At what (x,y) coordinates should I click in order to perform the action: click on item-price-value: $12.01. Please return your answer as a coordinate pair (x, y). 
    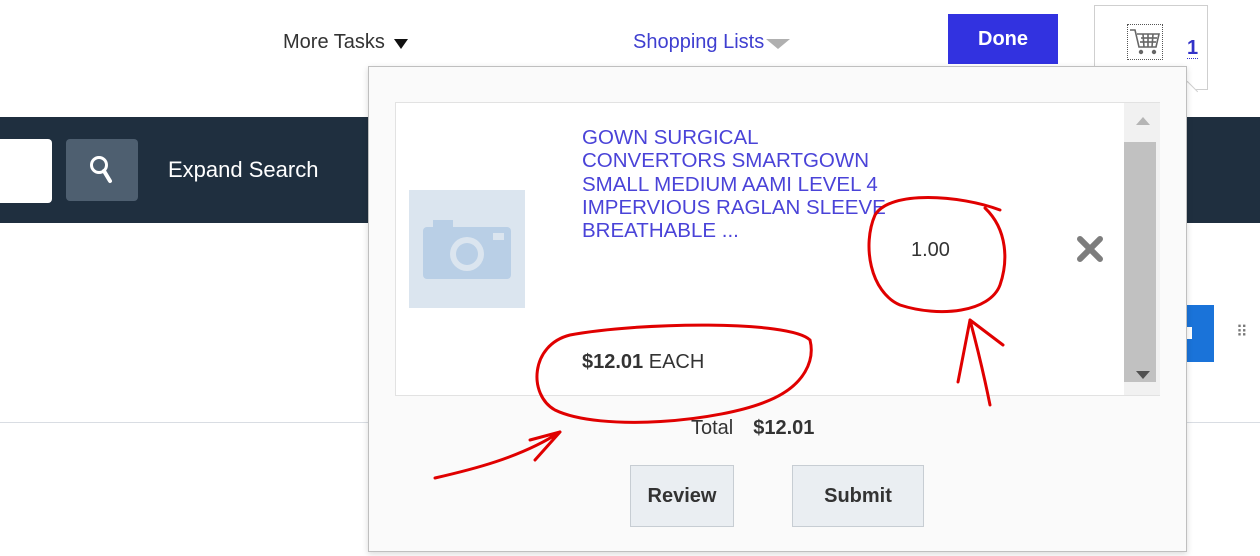
    Looking at the image, I should click on (613, 362).